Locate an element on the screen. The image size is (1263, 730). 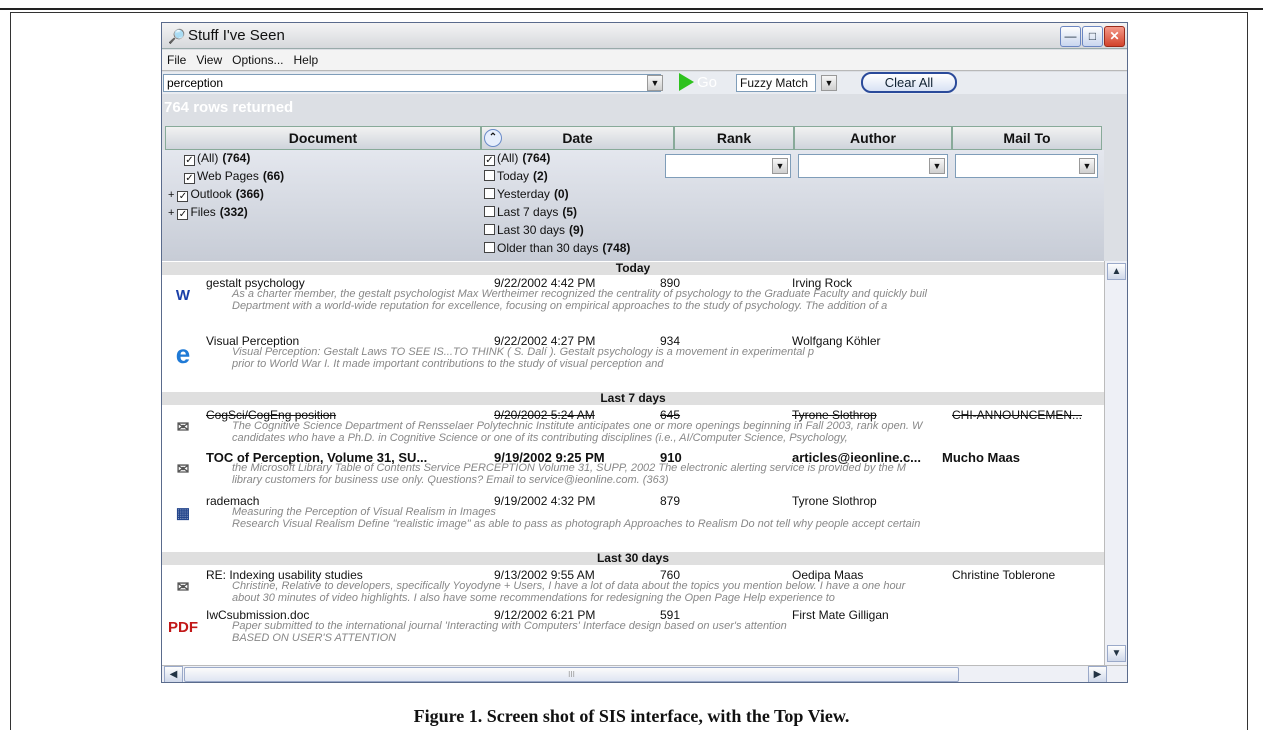
search-history-dropdown: ▼ is located at coordinates (655, 83).